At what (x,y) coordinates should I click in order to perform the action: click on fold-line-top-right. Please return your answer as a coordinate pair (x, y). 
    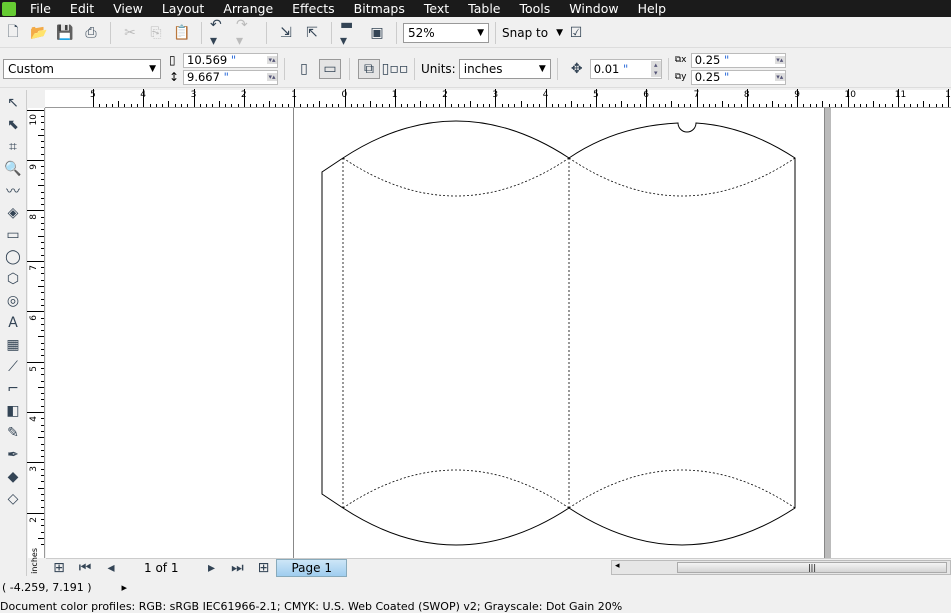
    Looking at the image, I should click on (682, 177).